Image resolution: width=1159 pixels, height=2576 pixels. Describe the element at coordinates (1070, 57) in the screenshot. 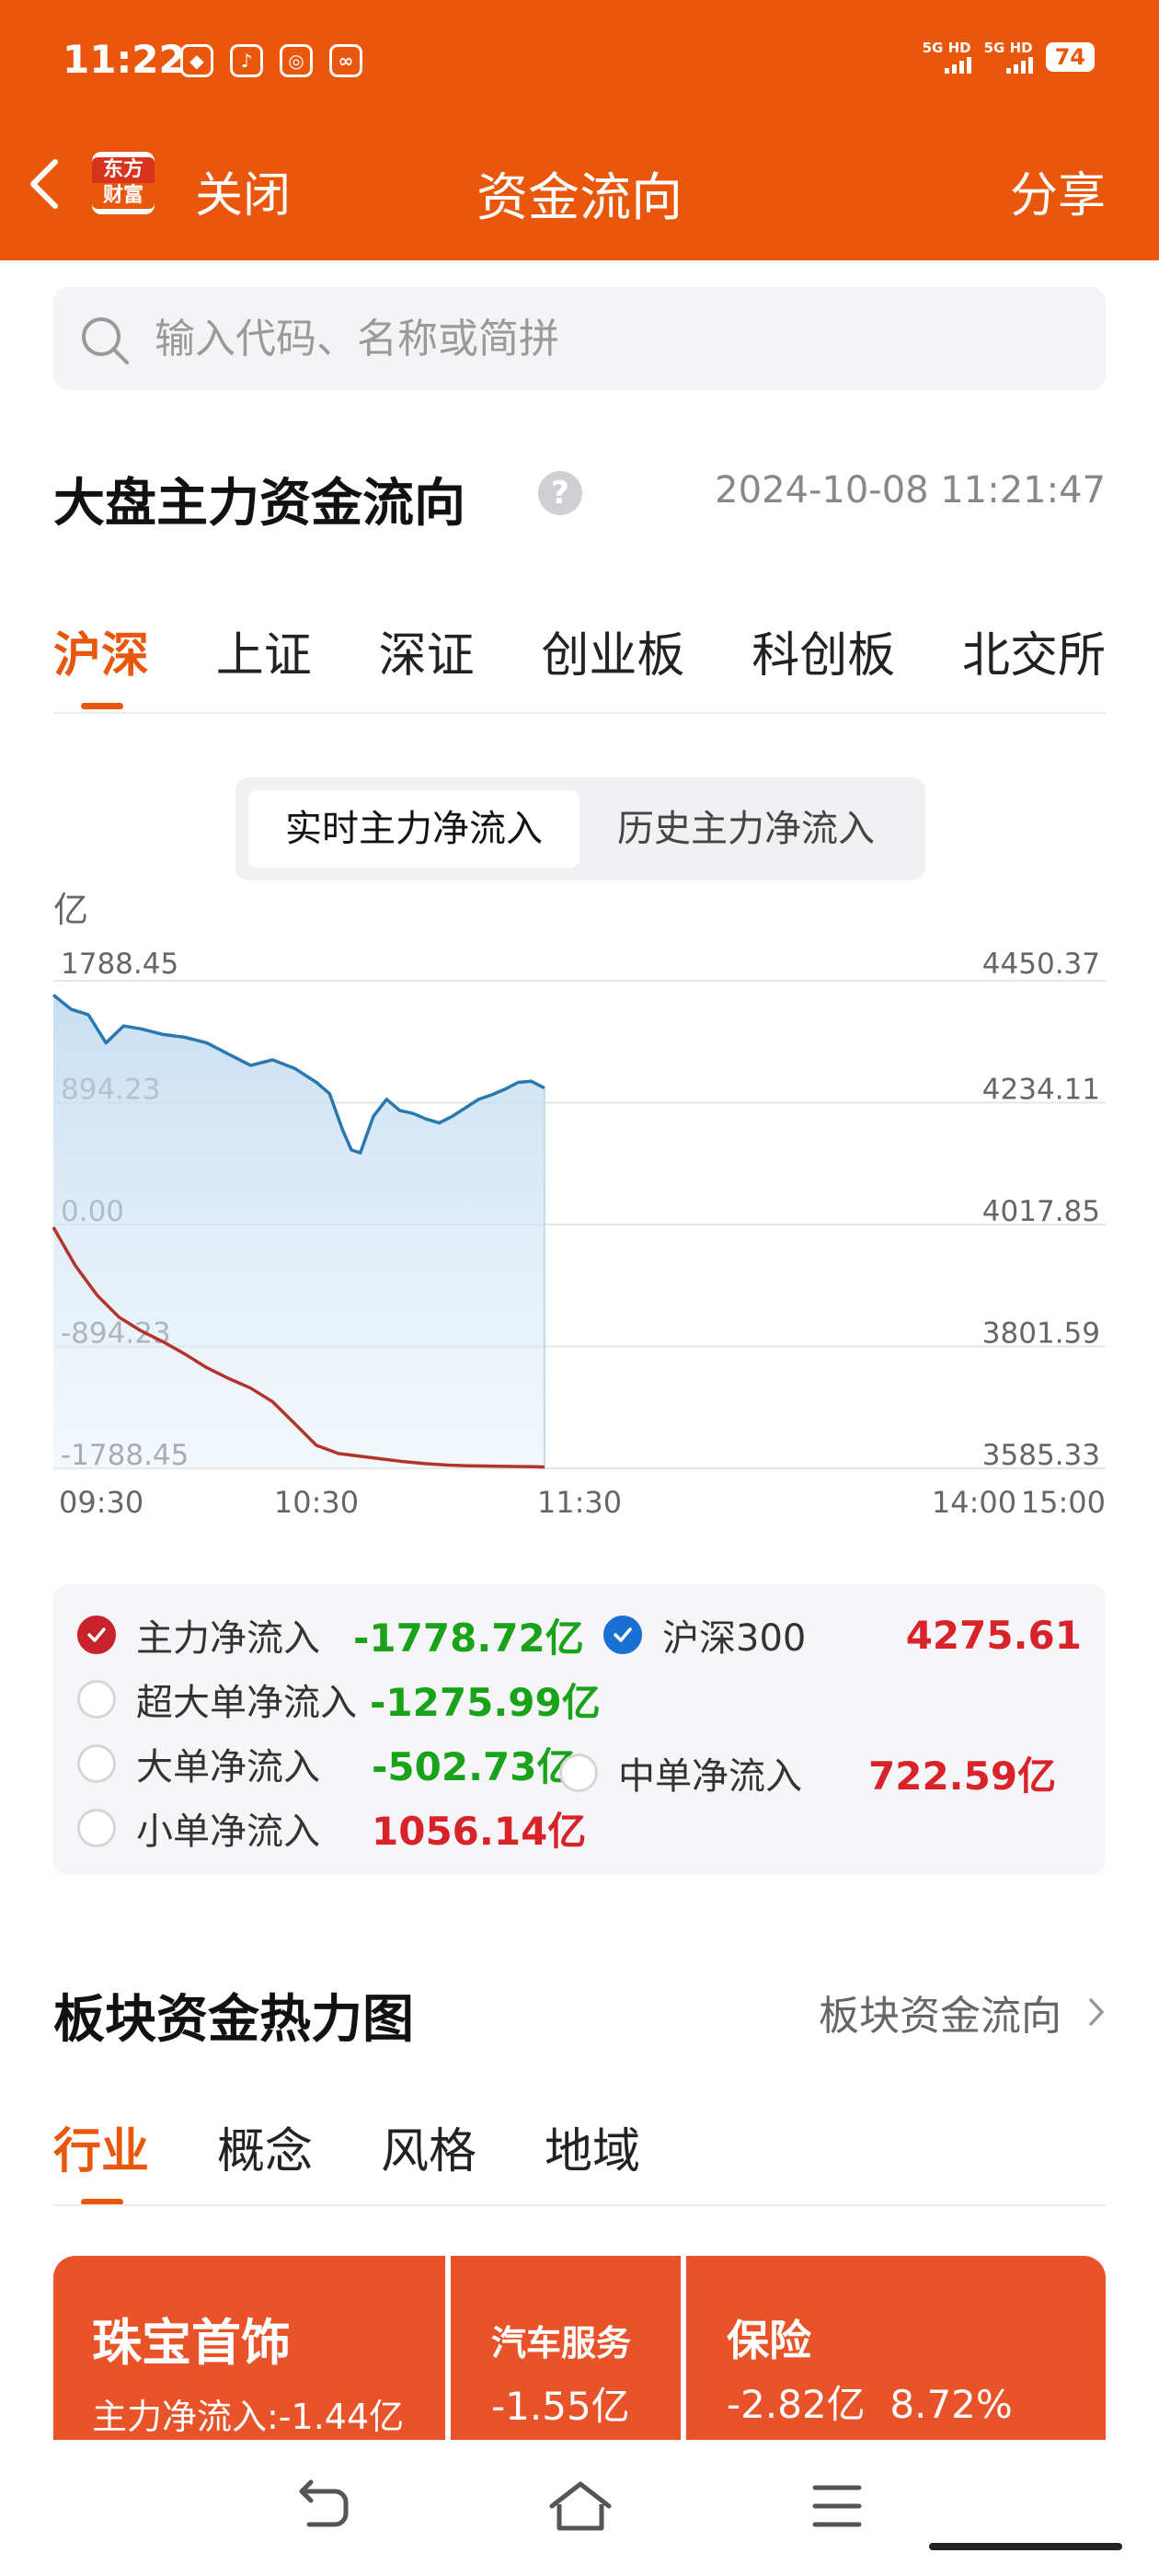

I see `battery-icon: 74` at that location.